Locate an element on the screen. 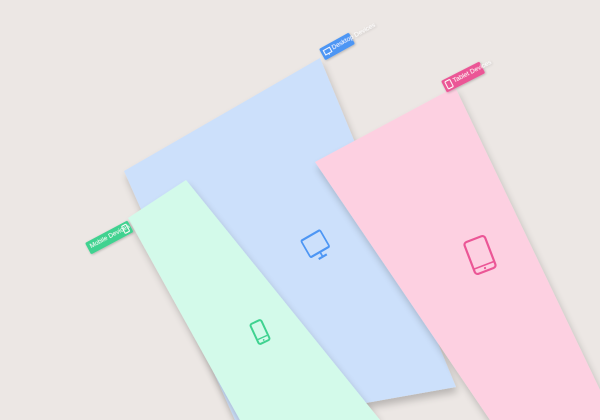 Image resolution: width=600 pixels, height=420 pixels. tablet-tag-title: Tablet Devices is located at coordinates (473, 72).